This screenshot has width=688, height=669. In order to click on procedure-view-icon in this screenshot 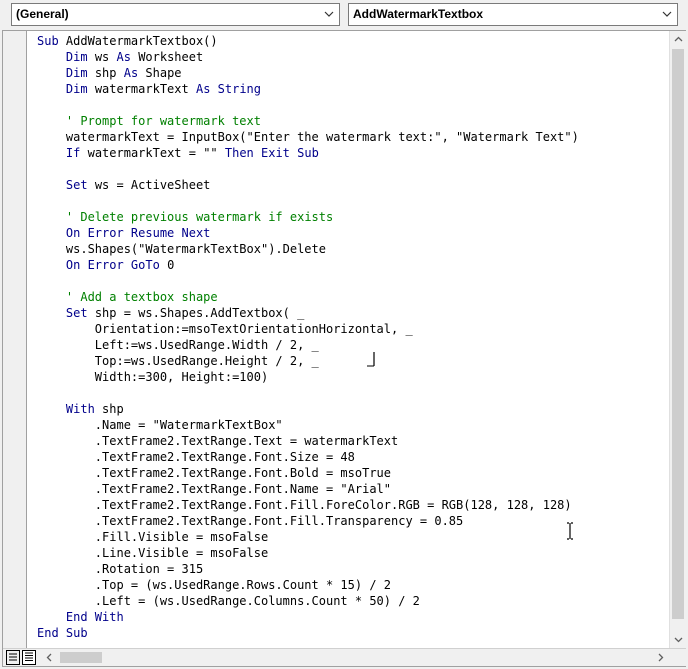, I will do `click(13, 657)`.